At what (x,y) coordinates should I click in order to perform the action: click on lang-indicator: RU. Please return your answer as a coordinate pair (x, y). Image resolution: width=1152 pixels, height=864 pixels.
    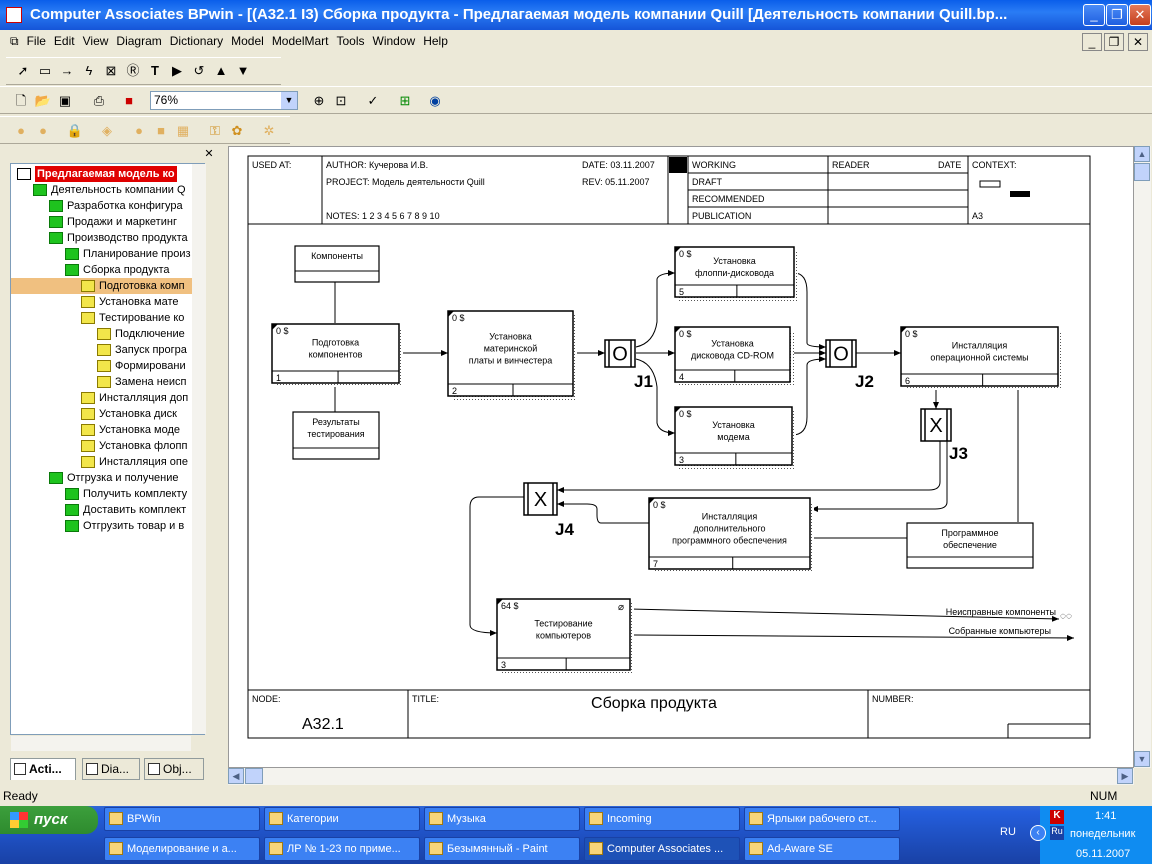
    Looking at the image, I should click on (1008, 832).